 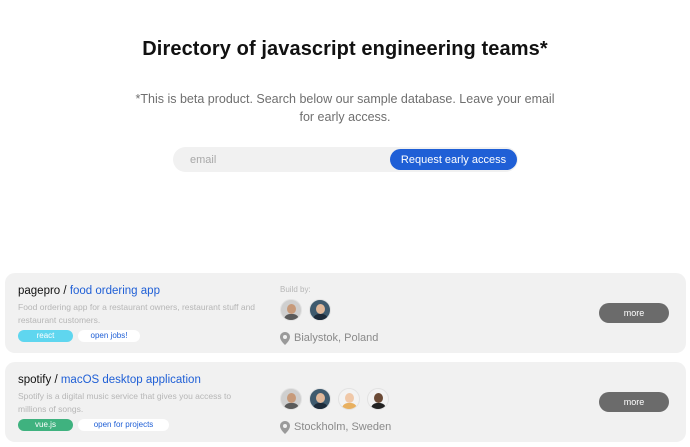 I want to click on avatar-man-dark-icon, so click(x=378, y=399).